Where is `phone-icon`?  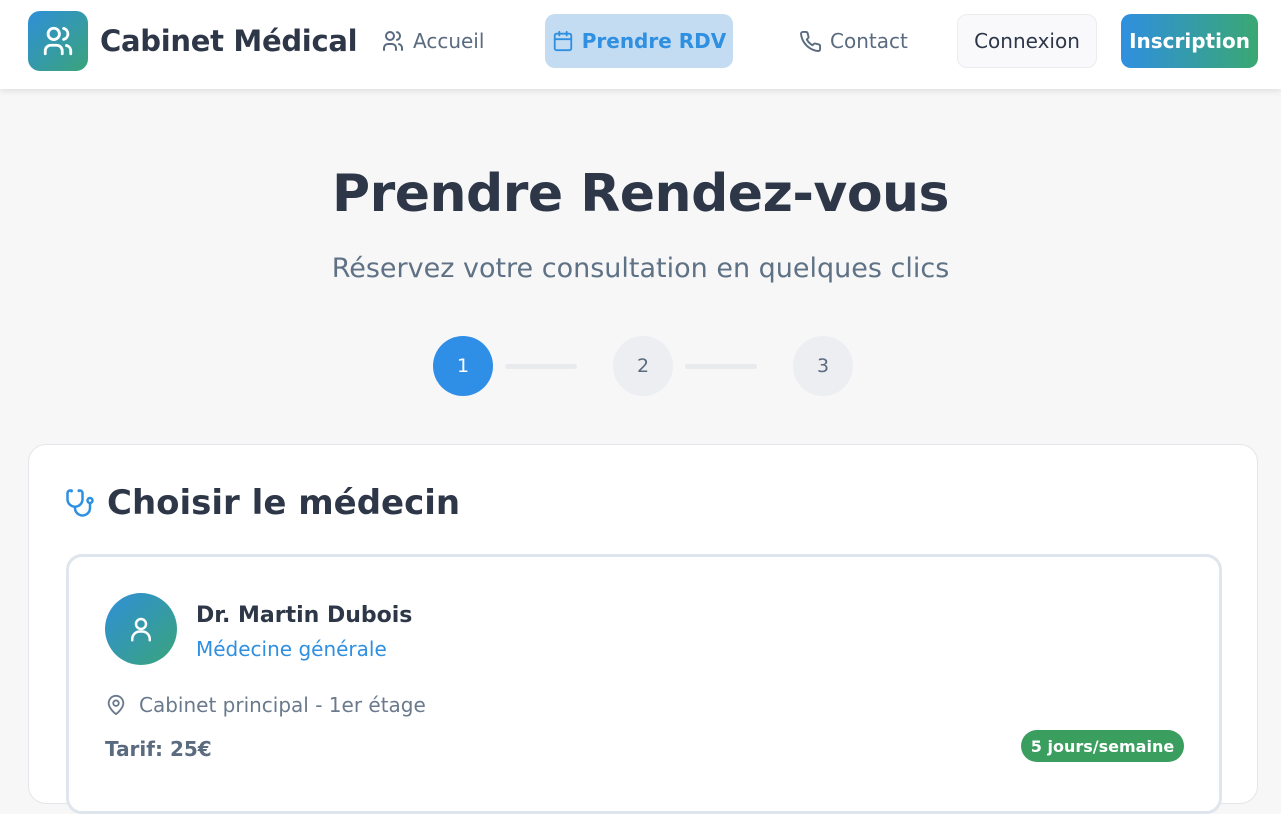
phone-icon is located at coordinates (811, 41).